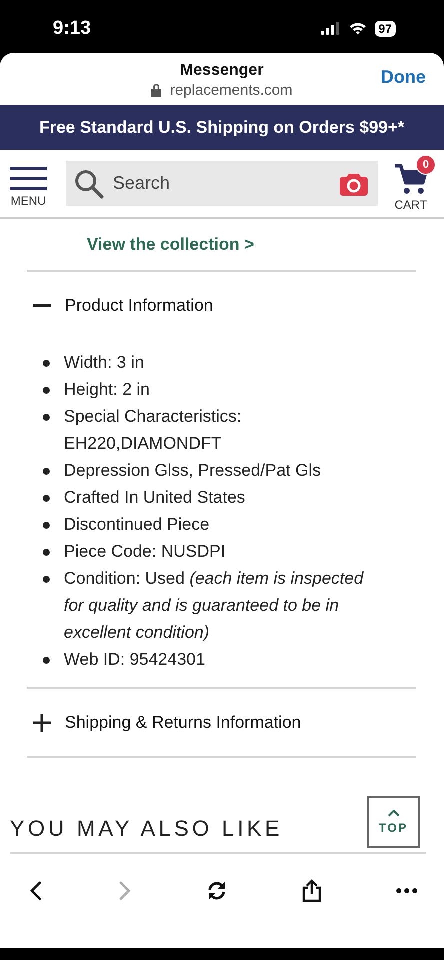  I want to click on wifi-icon, so click(357, 28).